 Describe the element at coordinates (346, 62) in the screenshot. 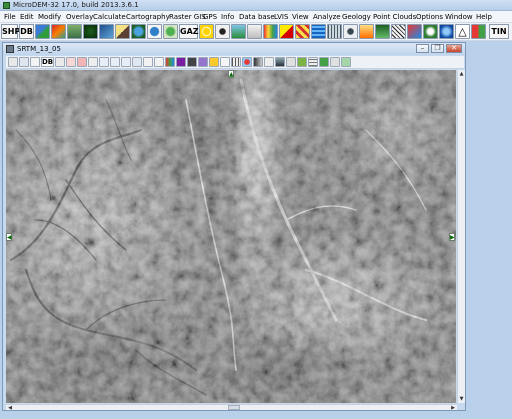

I see `export-icon` at that location.